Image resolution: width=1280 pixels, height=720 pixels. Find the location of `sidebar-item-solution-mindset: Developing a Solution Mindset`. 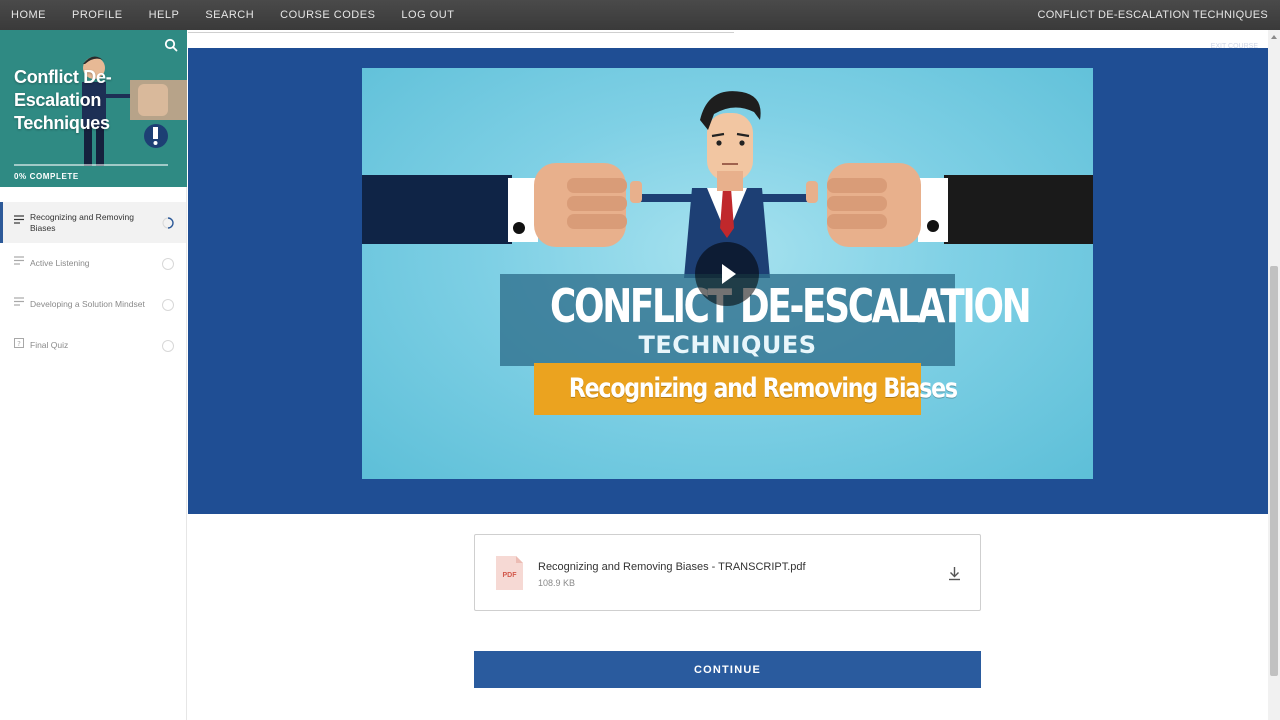

sidebar-item-solution-mindset: Developing a Solution Mindset is located at coordinates (93, 304).